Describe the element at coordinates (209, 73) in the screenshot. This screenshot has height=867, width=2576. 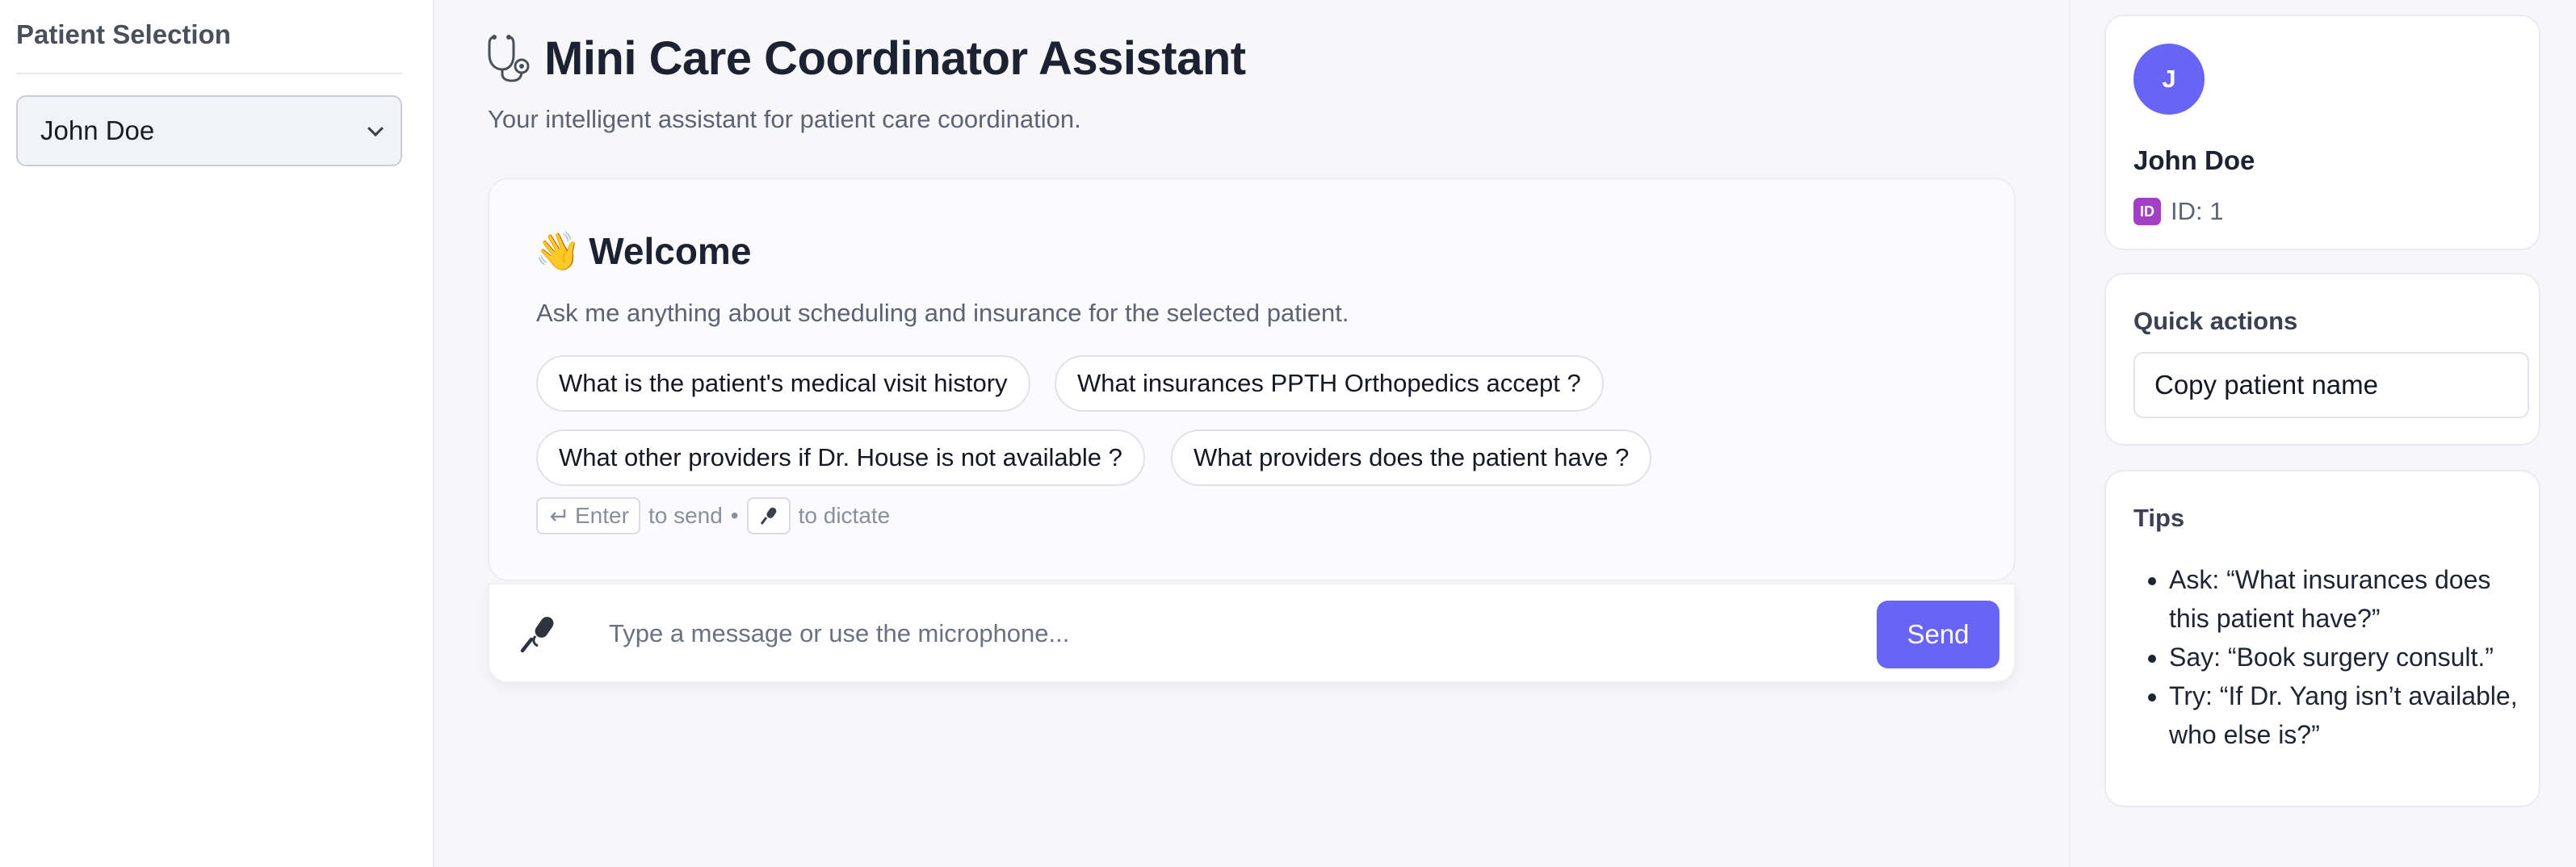
I see `sidebar-divider` at that location.